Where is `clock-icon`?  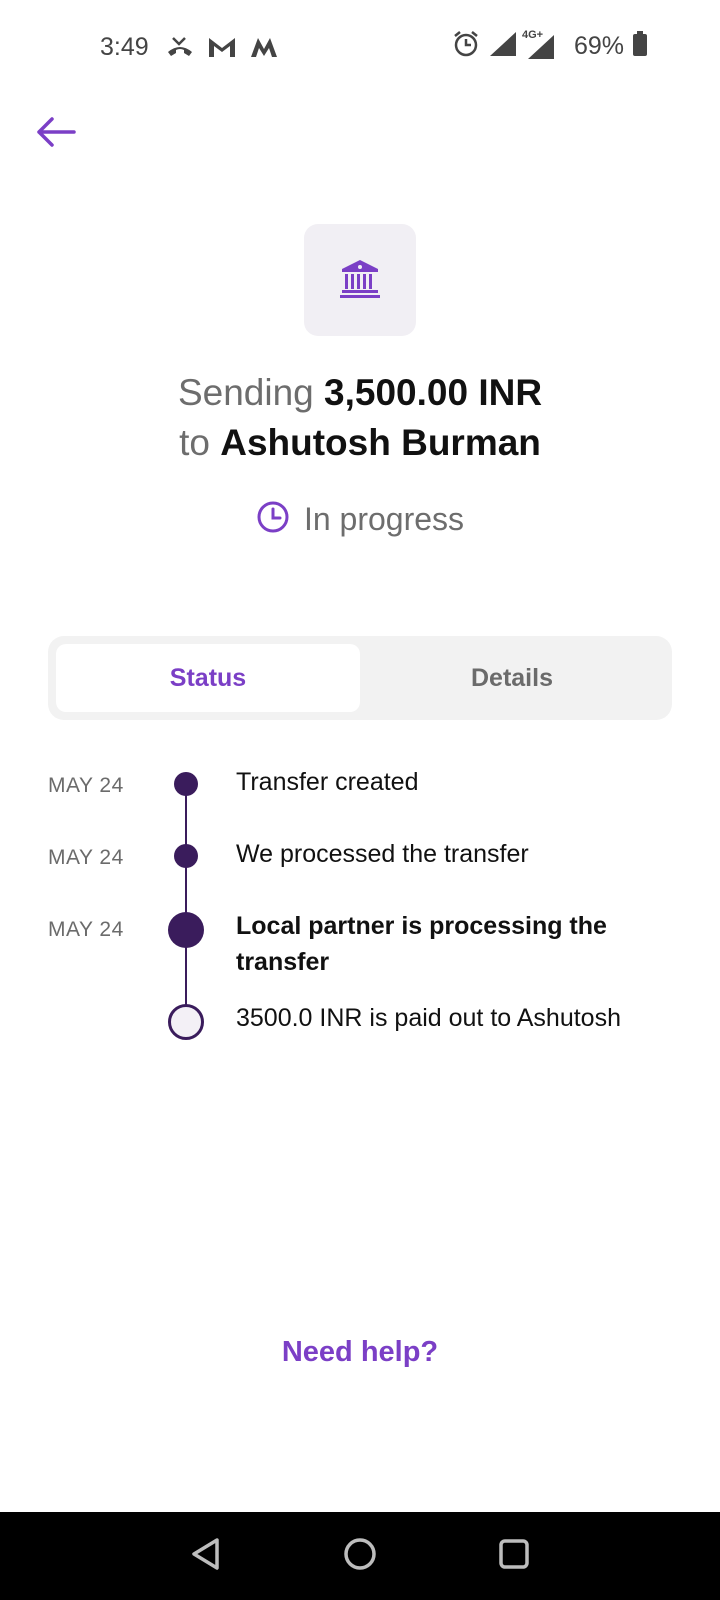 clock-icon is located at coordinates (273, 519).